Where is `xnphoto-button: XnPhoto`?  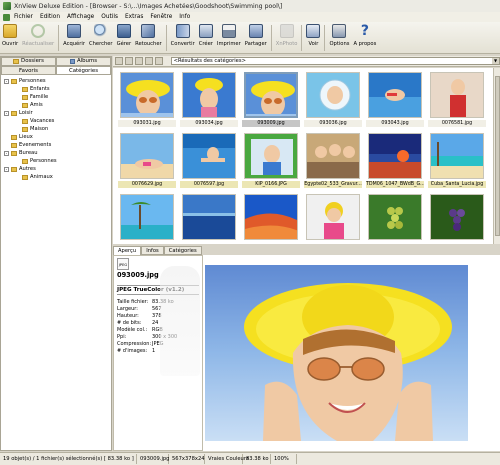 xnphoto-button: XnPhoto is located at coordinates (287, 38).